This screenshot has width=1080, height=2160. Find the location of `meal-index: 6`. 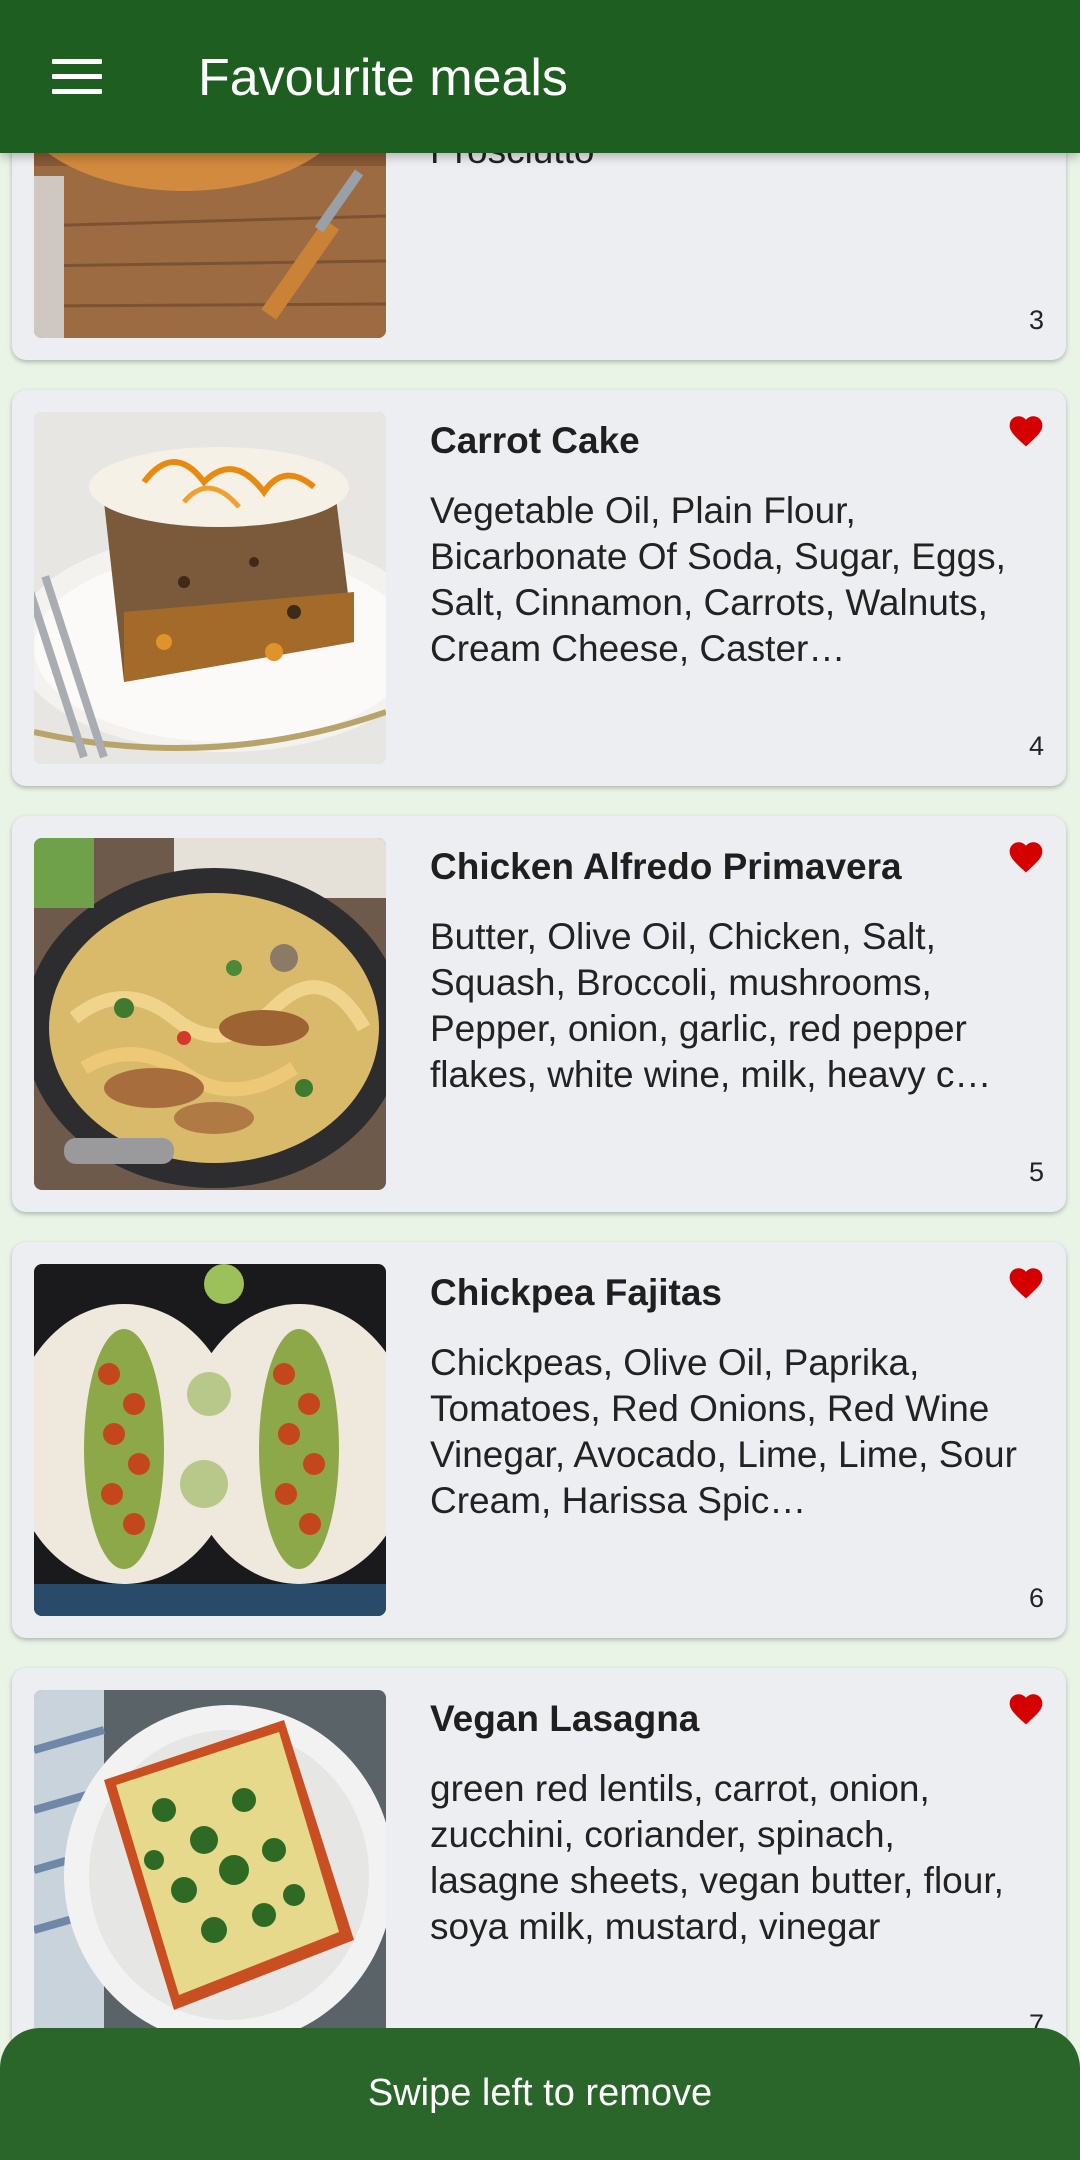

meal-index: 6 is located at coordinates (1036, 1598).